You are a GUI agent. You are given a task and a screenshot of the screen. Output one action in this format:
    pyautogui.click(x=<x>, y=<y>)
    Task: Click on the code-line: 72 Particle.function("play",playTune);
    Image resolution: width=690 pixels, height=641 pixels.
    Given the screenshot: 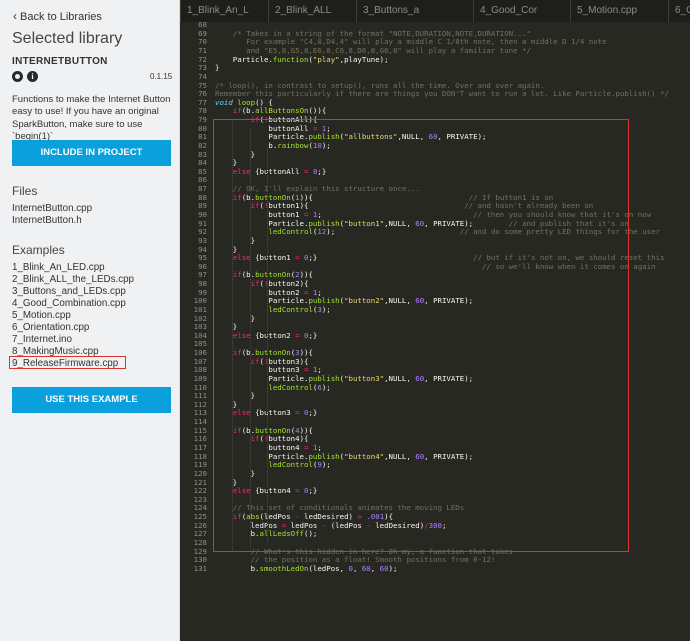 What is the action you would take?
    pyautogui.click(x=435, y=59)
    